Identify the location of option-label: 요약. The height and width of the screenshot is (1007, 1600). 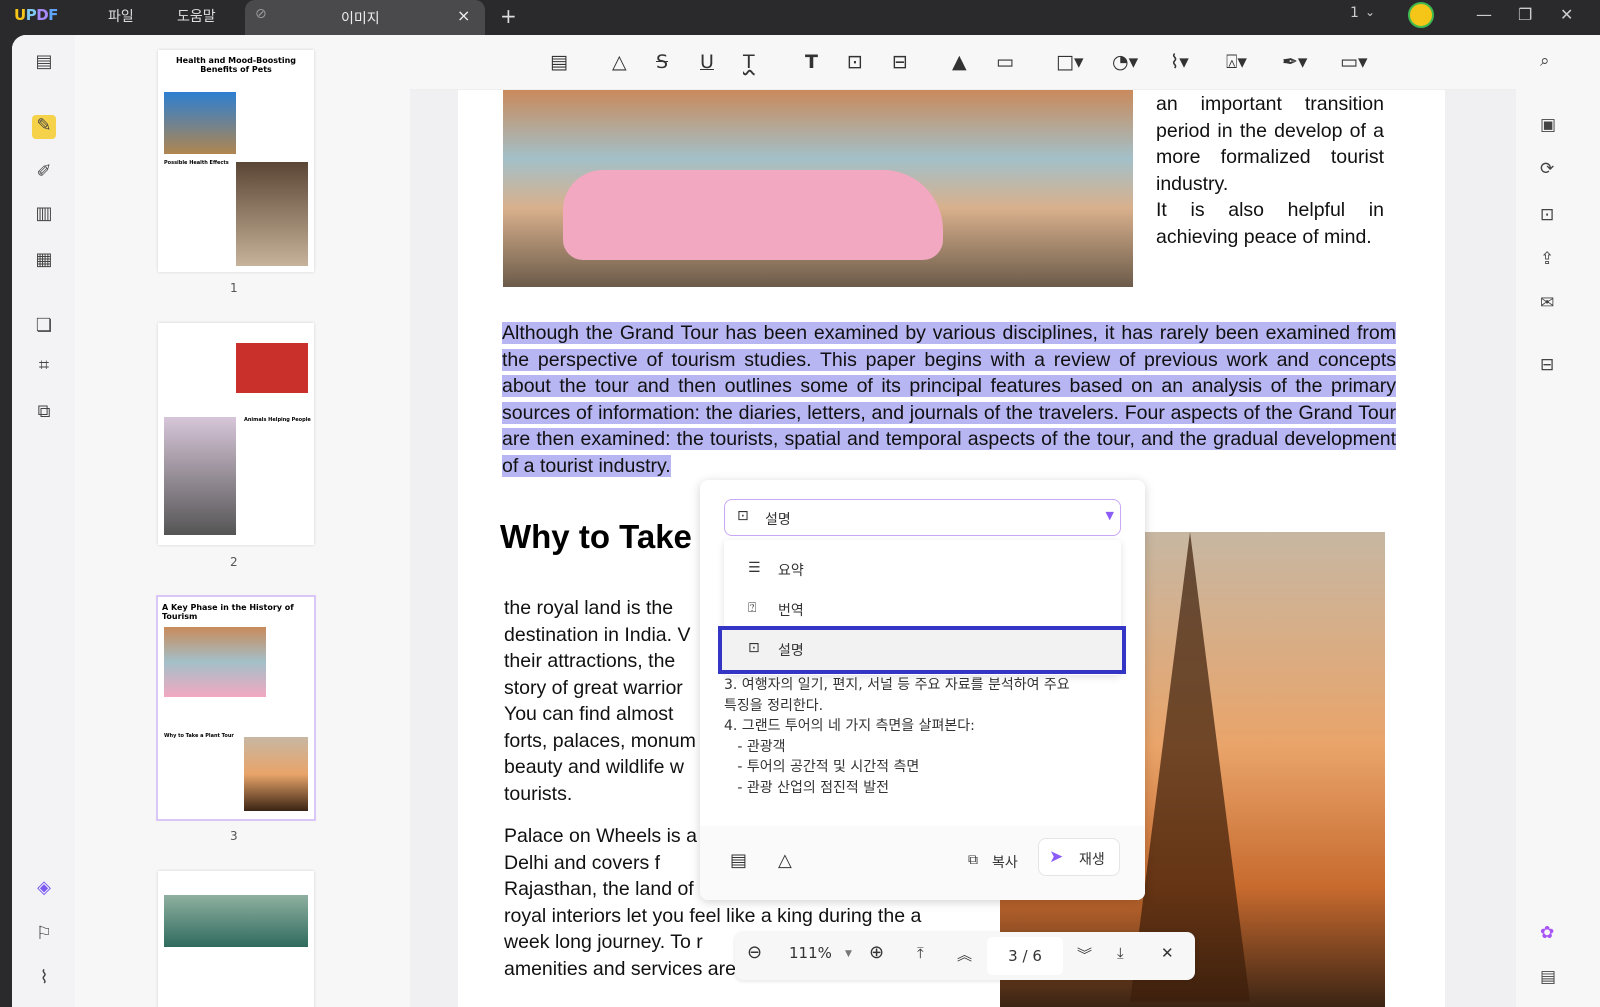
(791, 571).